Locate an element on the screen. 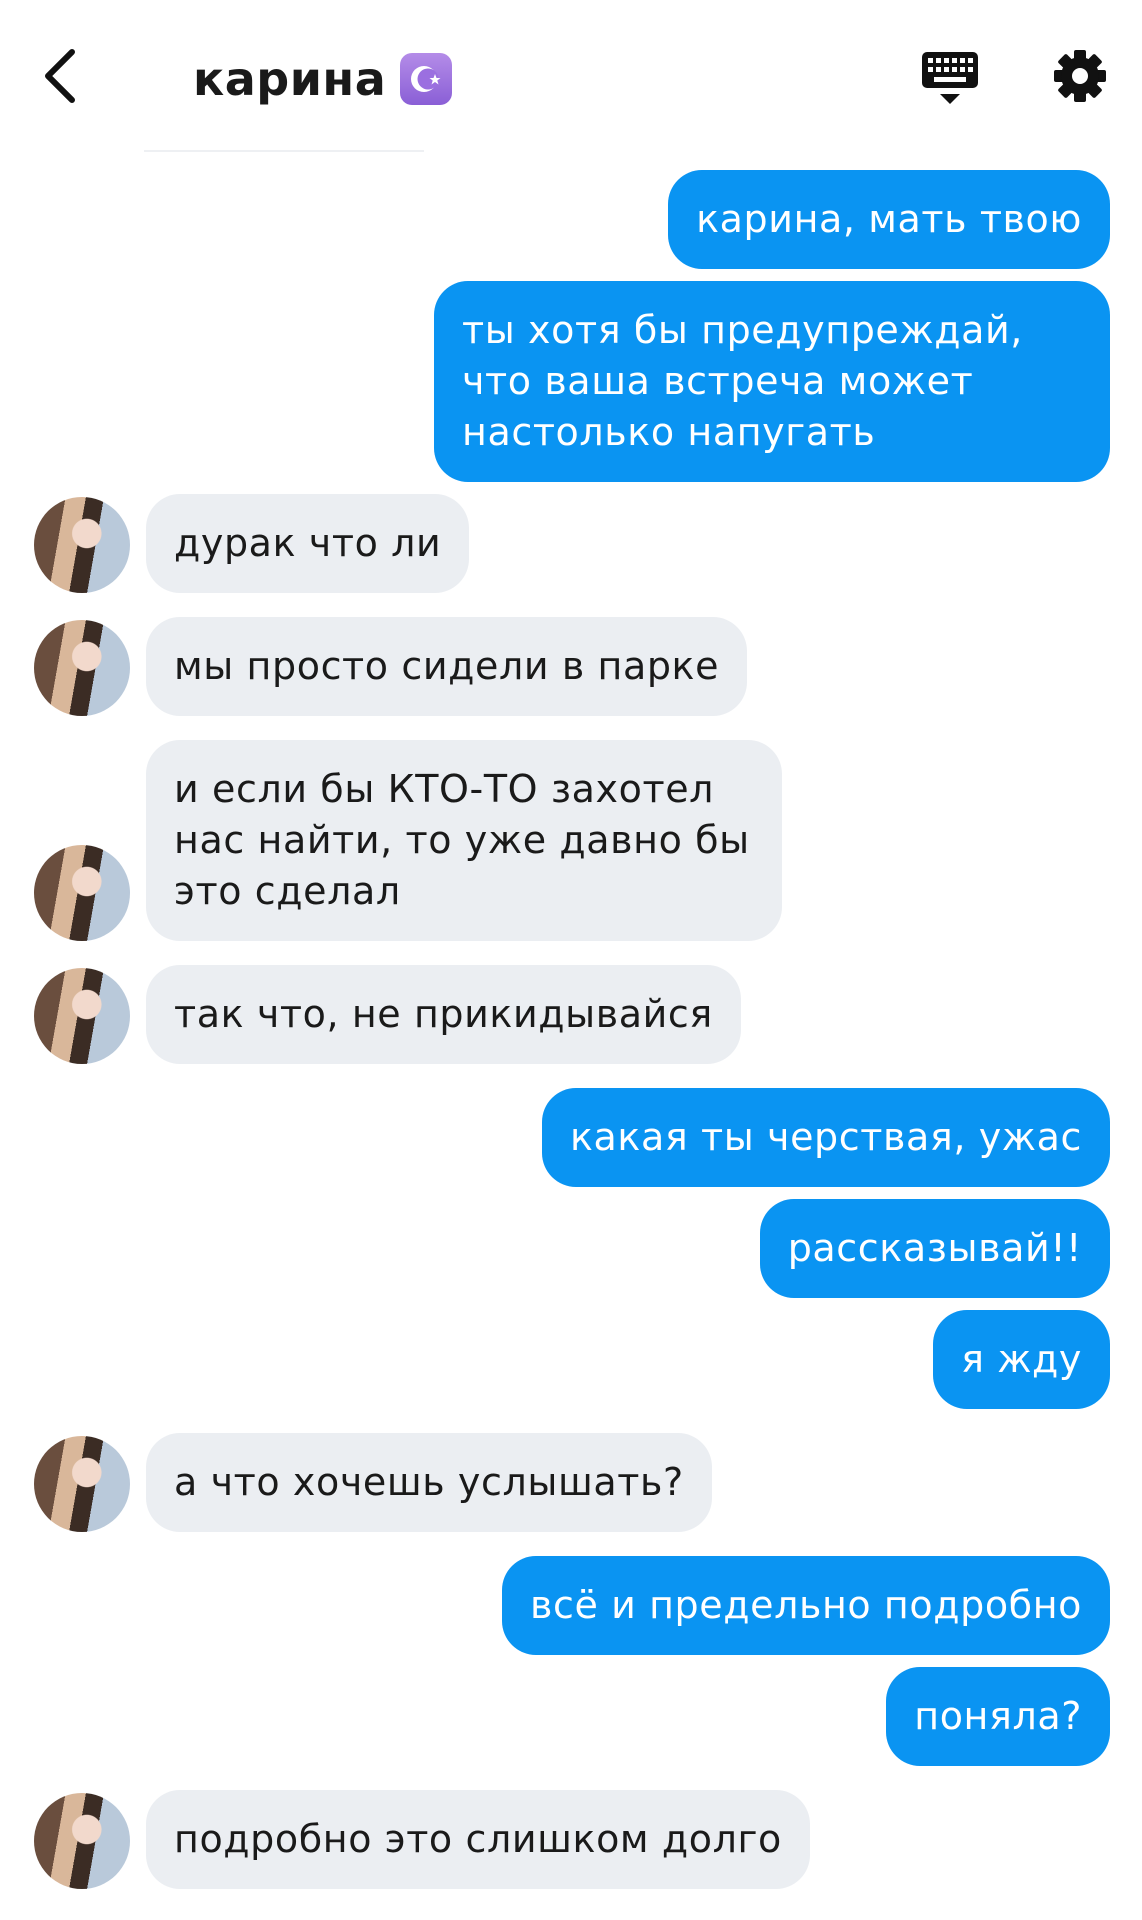 The image size is (1142, 1920). message-bubble: дурак что ли is located at coordinates (308, 543).